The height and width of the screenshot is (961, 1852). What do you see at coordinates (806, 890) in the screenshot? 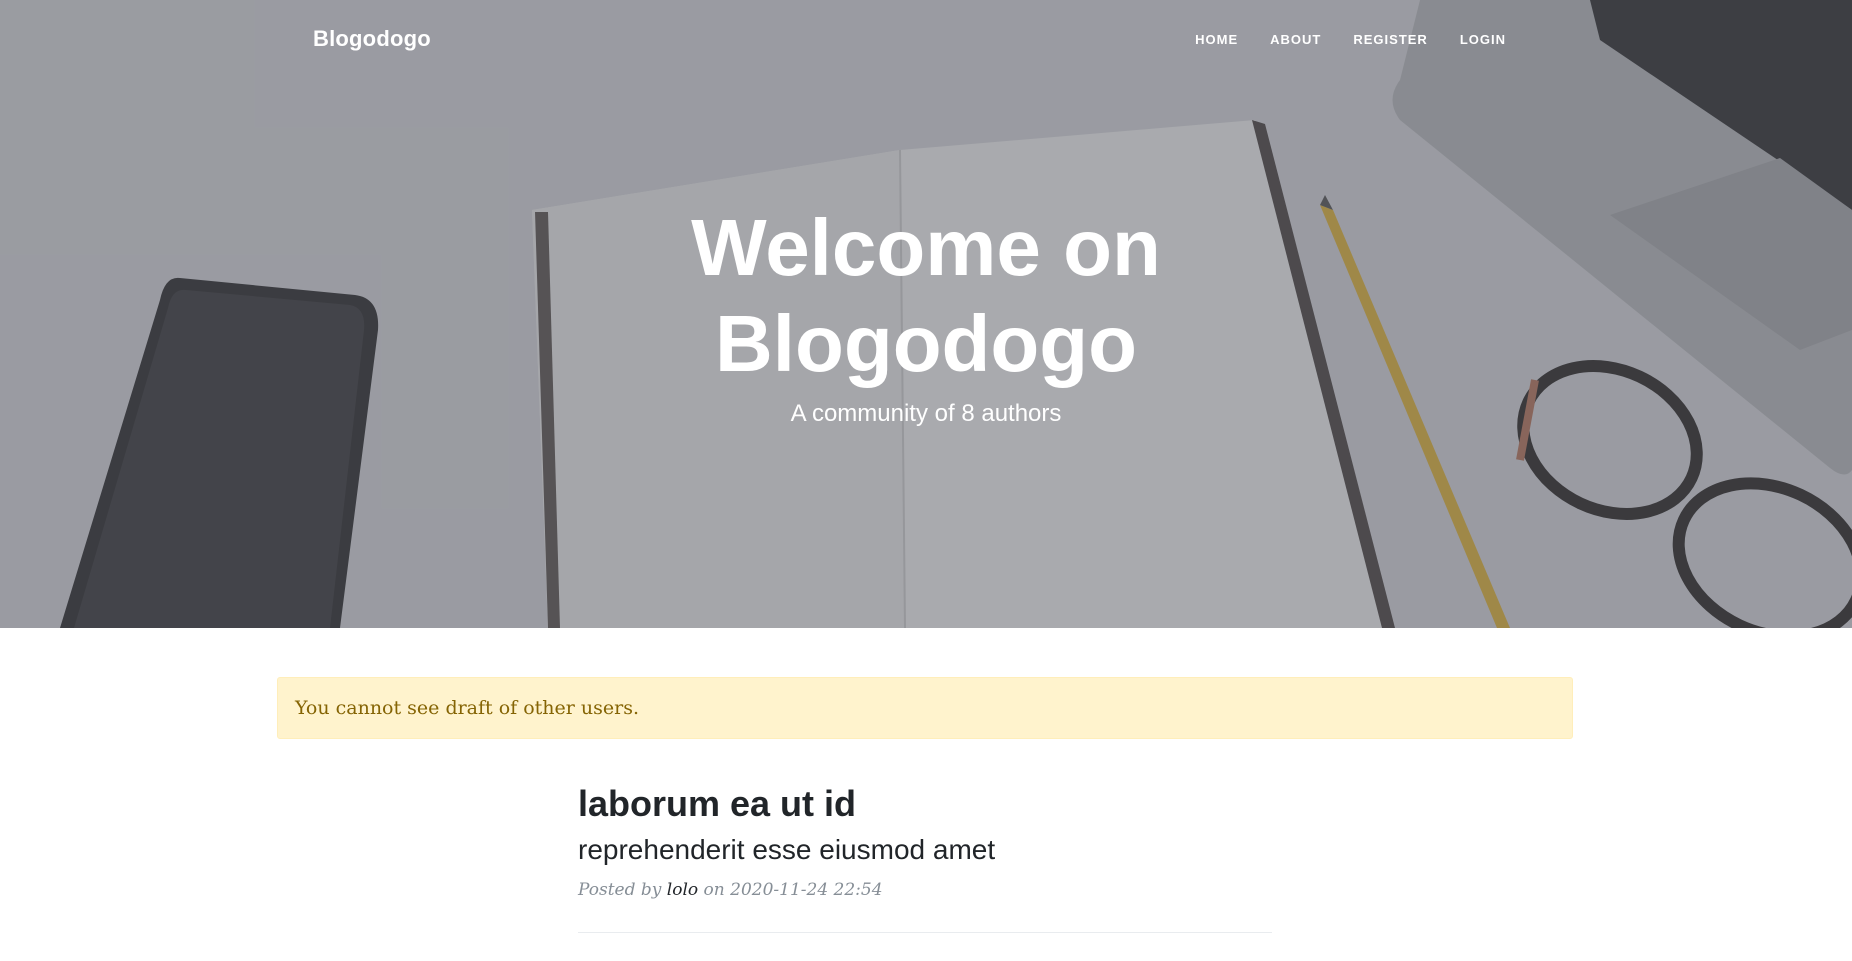
I see `post-date: 2020-11-24 22:54` at bounding box center [806, 890].